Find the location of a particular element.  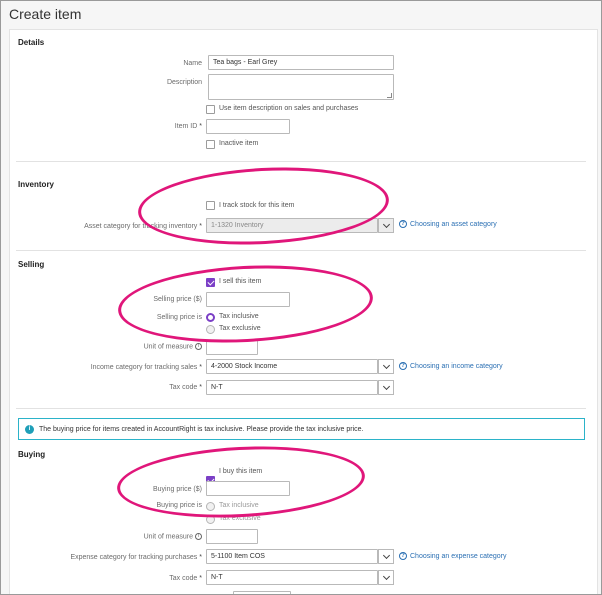

selling-tax-code-label: Tax code * is located at coordinates (185, 387).